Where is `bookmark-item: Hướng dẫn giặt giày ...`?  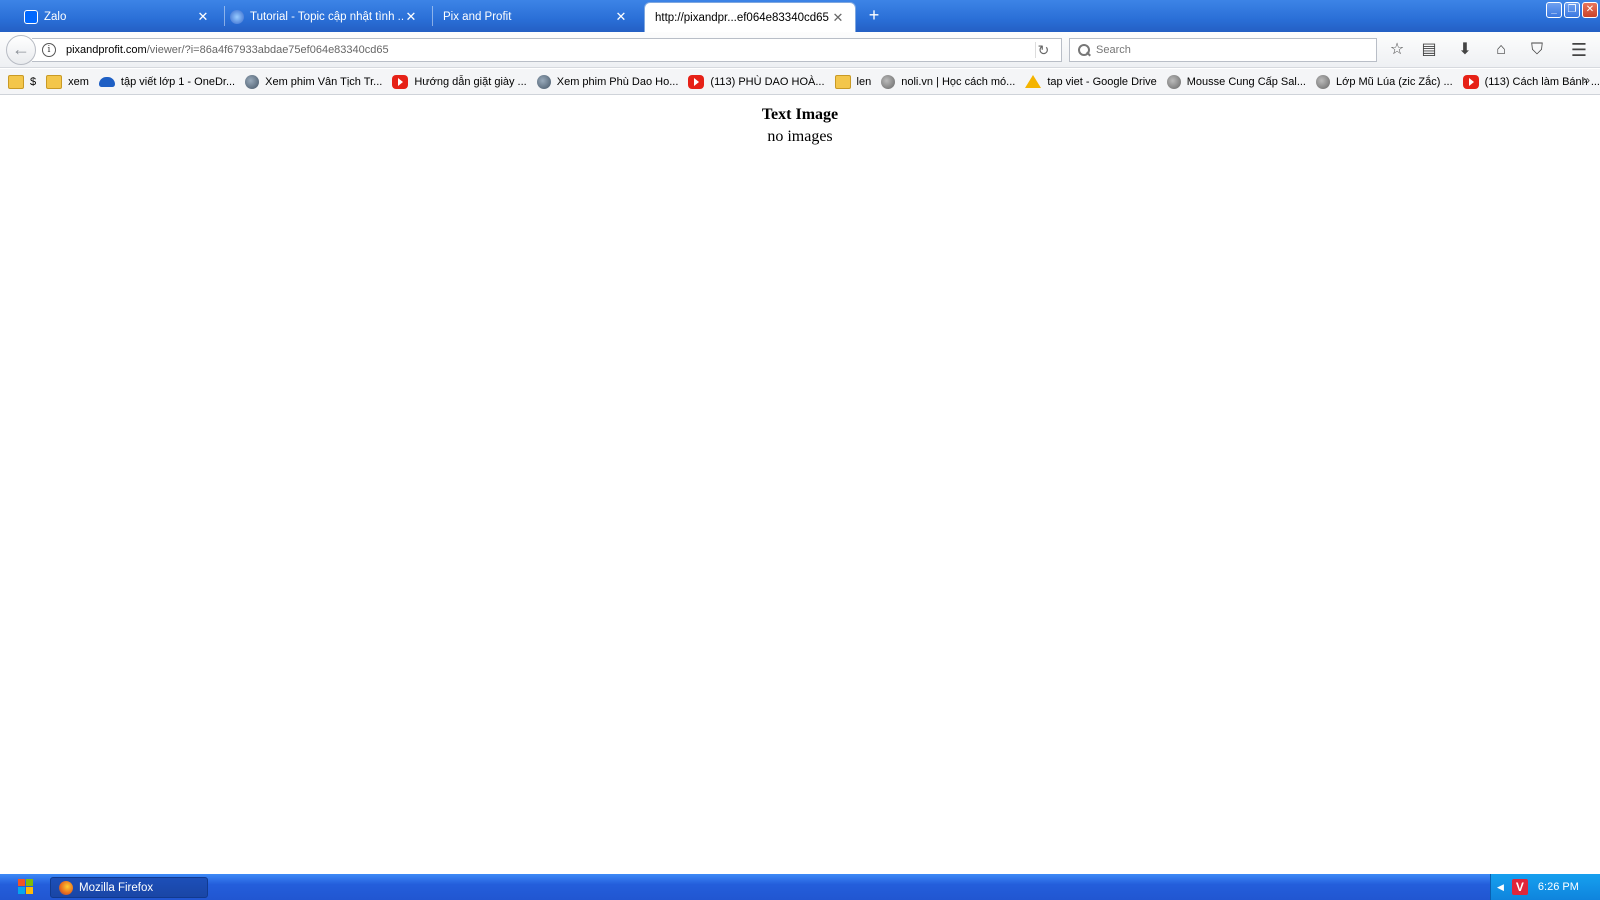
bookmark-item: Hướng dẫn giặt giày ... is located at coordinates (459, 81).